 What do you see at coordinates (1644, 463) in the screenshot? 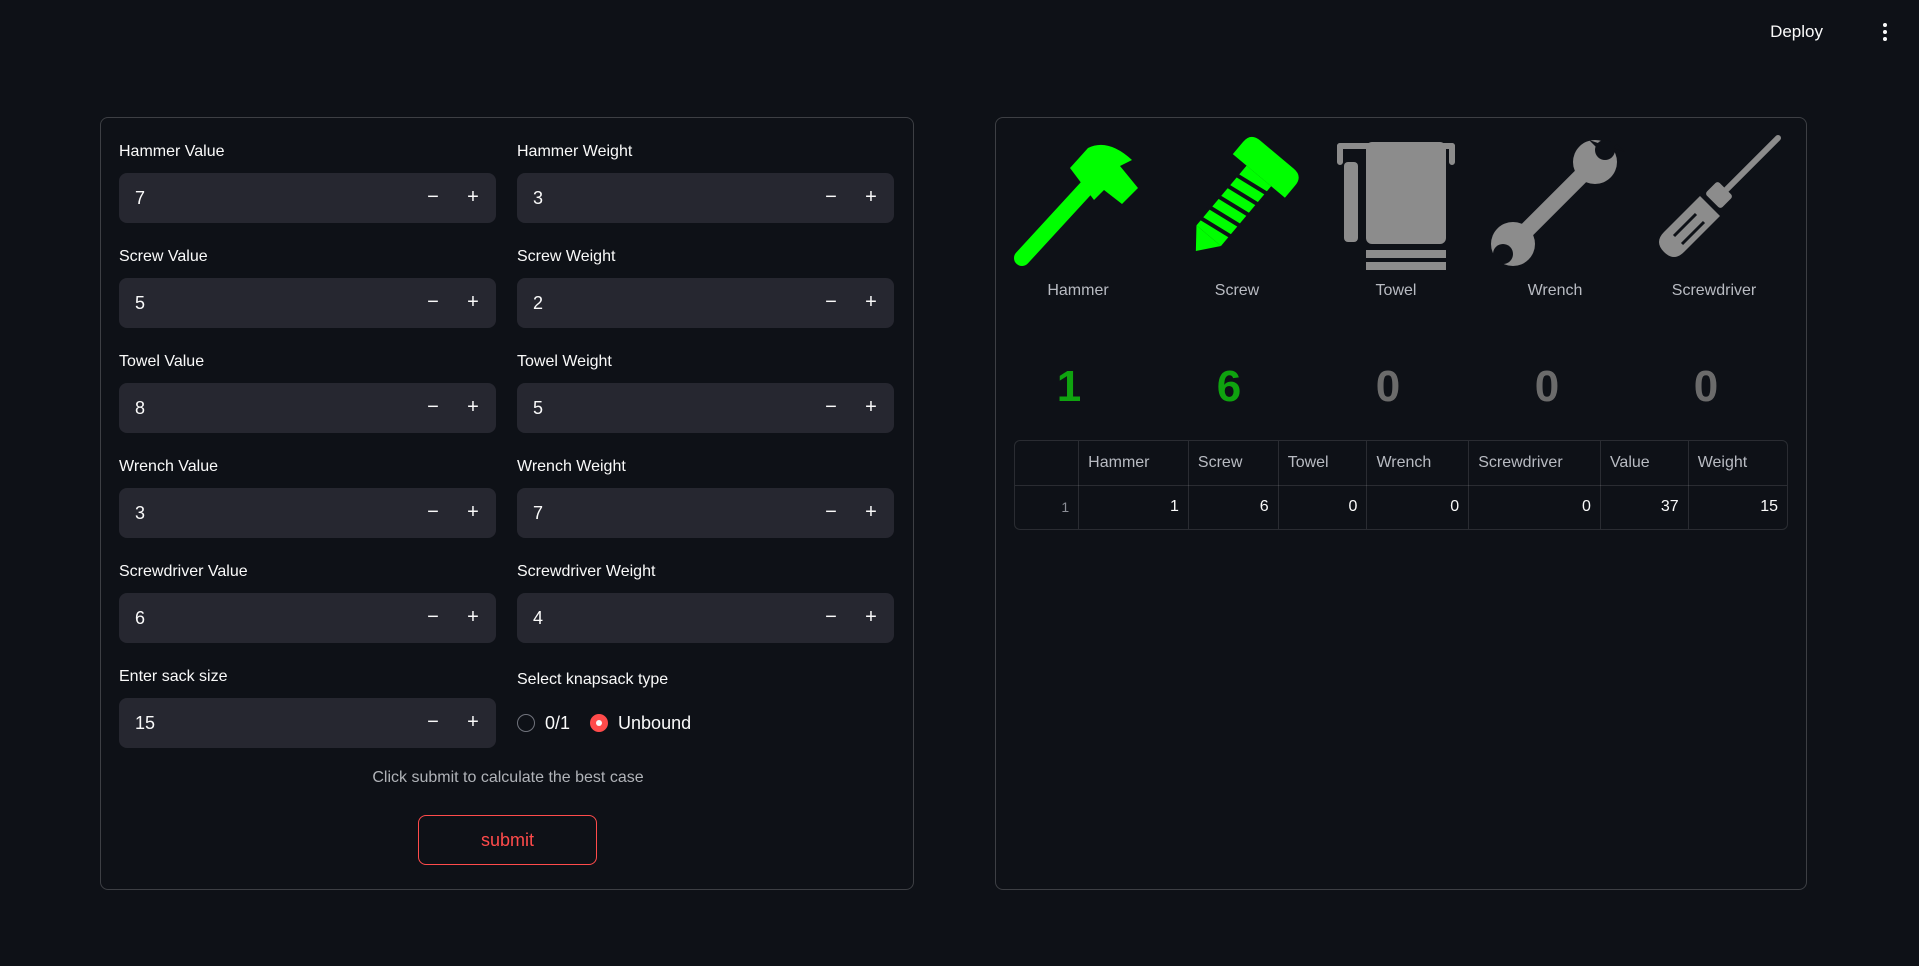
I see `column-header: Value` at bounding box center [1644, 463].